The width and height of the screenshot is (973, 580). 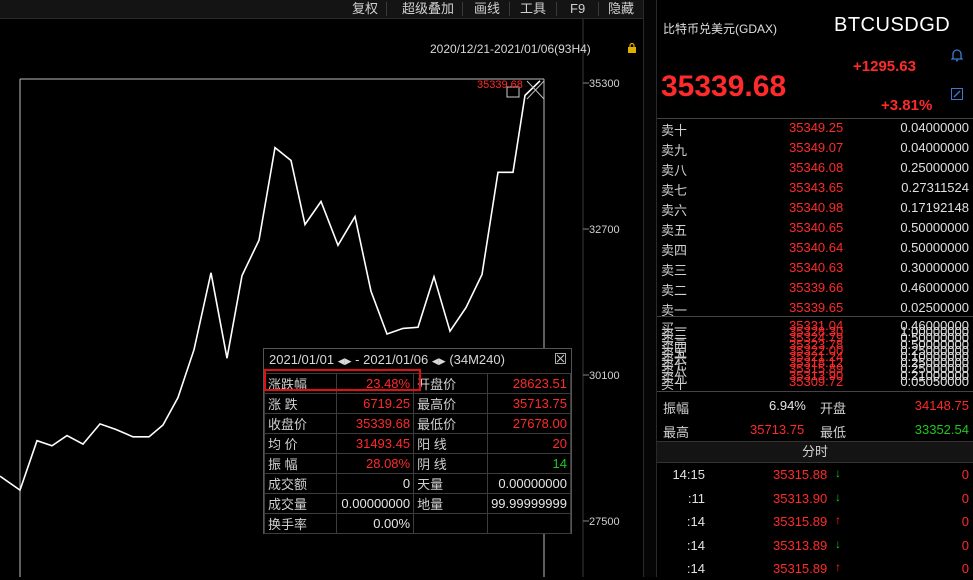 I want to click on ticks-header: 分时, so click(x=815, y=452).